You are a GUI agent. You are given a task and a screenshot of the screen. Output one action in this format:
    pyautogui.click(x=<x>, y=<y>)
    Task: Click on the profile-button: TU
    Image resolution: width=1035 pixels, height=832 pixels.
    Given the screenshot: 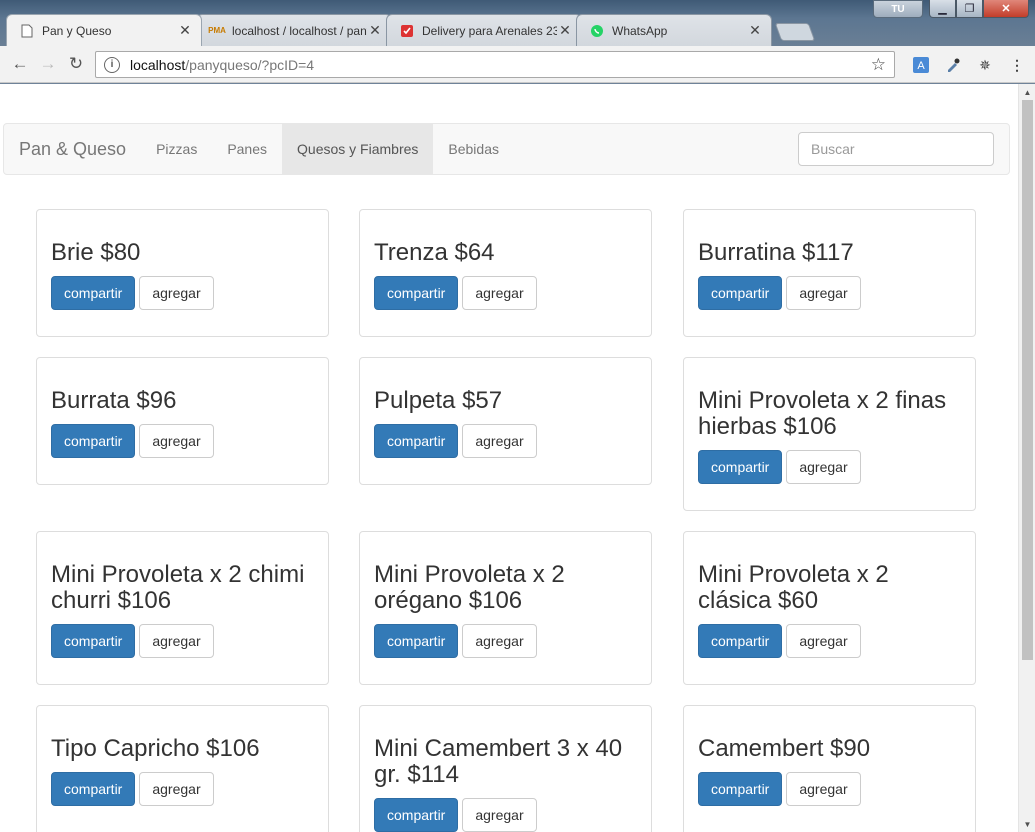 What is the action you would take?
    pyautogui.click(x=898, y=9)
    